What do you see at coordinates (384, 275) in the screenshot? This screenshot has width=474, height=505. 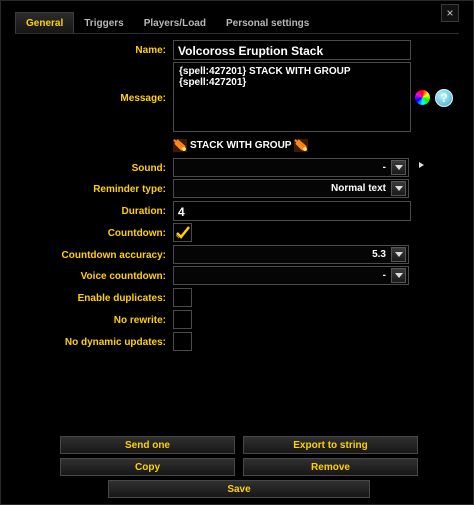 I see `voice-countdown-value: -` at bounding box center [384, 275].